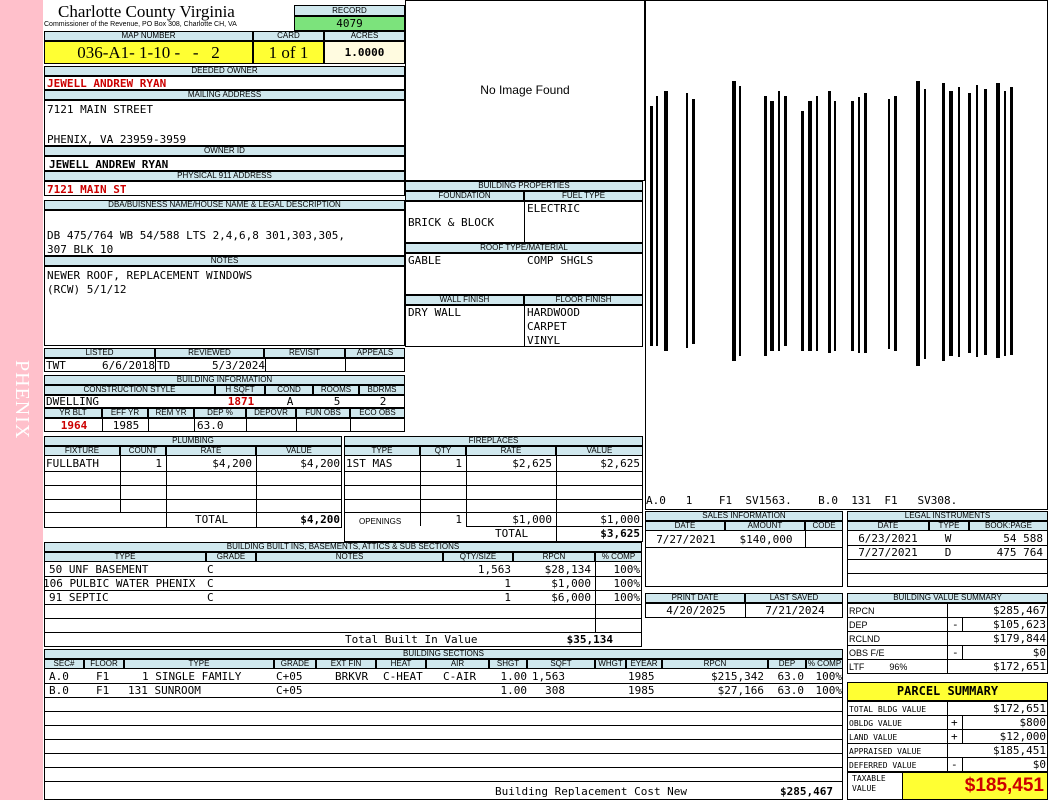 This screenshot has height=800, width=1050. What do you see at coordinates (561, 664) in the screenshot?
I see `sections-col-sqft: SQFT` at bounding box center [561, 664].